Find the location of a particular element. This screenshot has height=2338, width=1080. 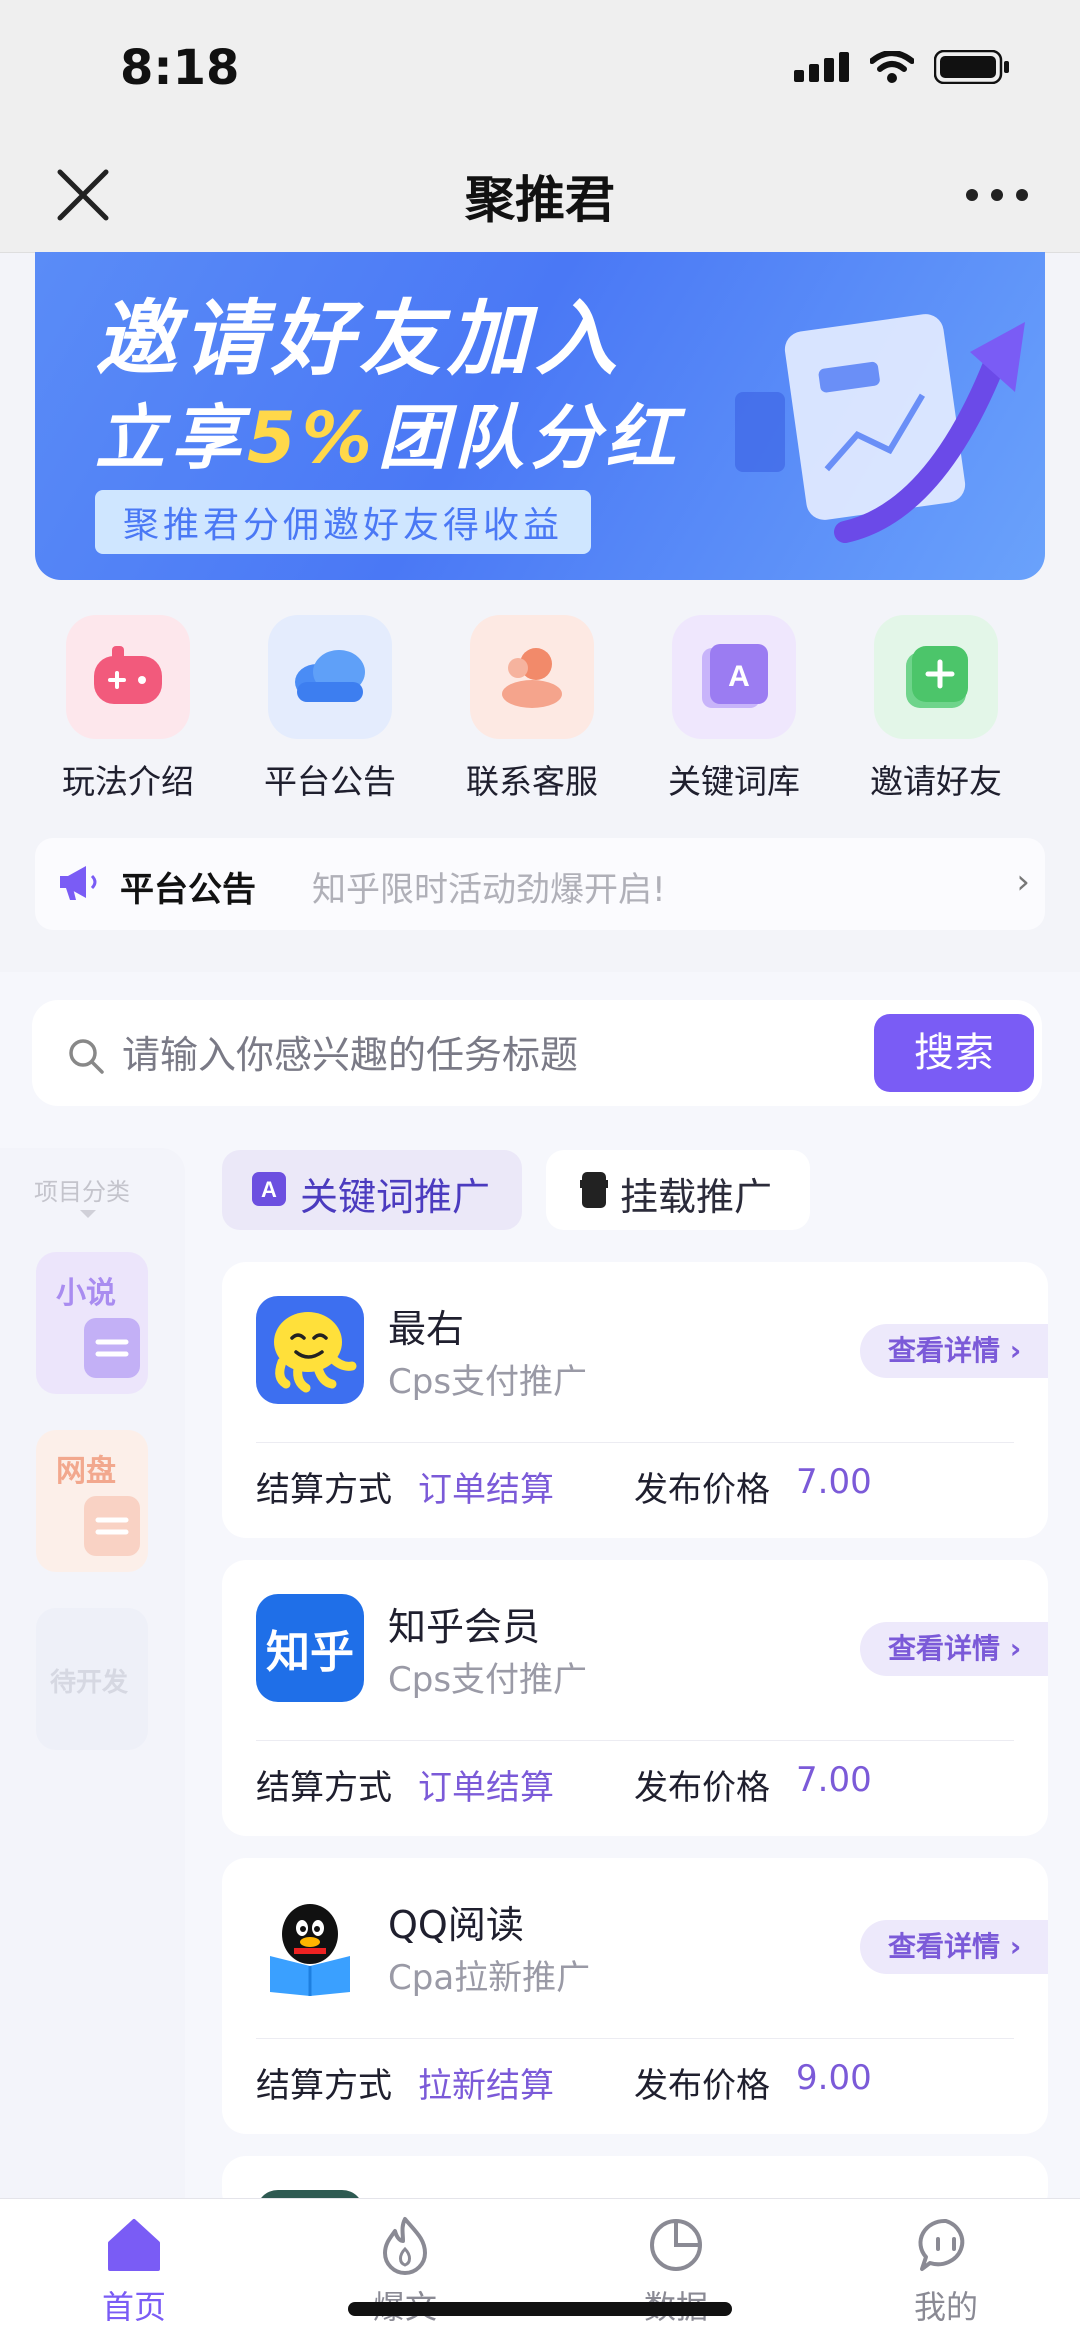

tab-mount-promotion: 挂载推广 is located at coordinates (678, 1190).